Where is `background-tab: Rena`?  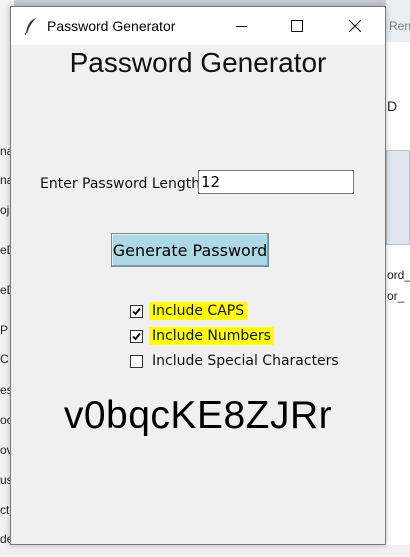 background-tab: Rena is located at coordinates (398, 21).